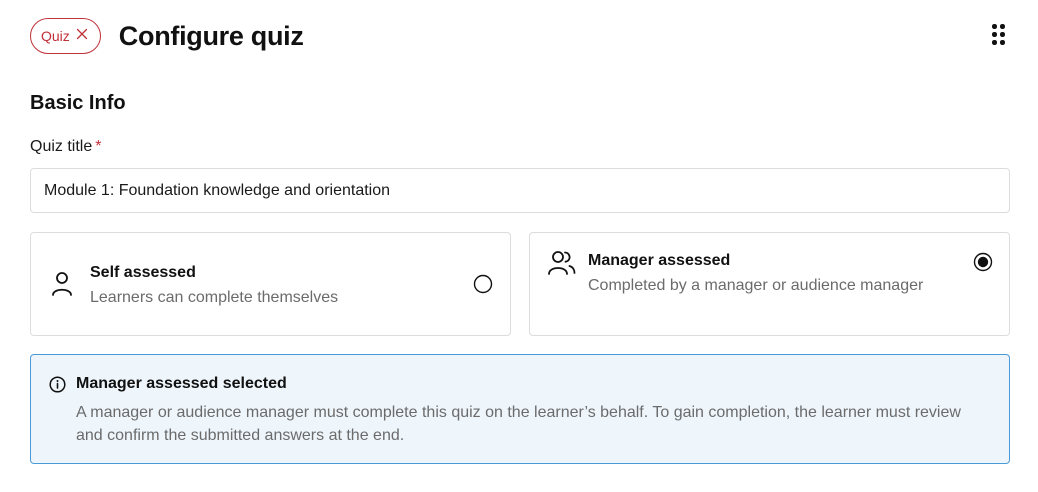 The image size is (1038, 492). What do you see at coordinates (55, 36) in the screenshot?
I see `tag-chip-label: Quiz` at bounding box center [55, 36].